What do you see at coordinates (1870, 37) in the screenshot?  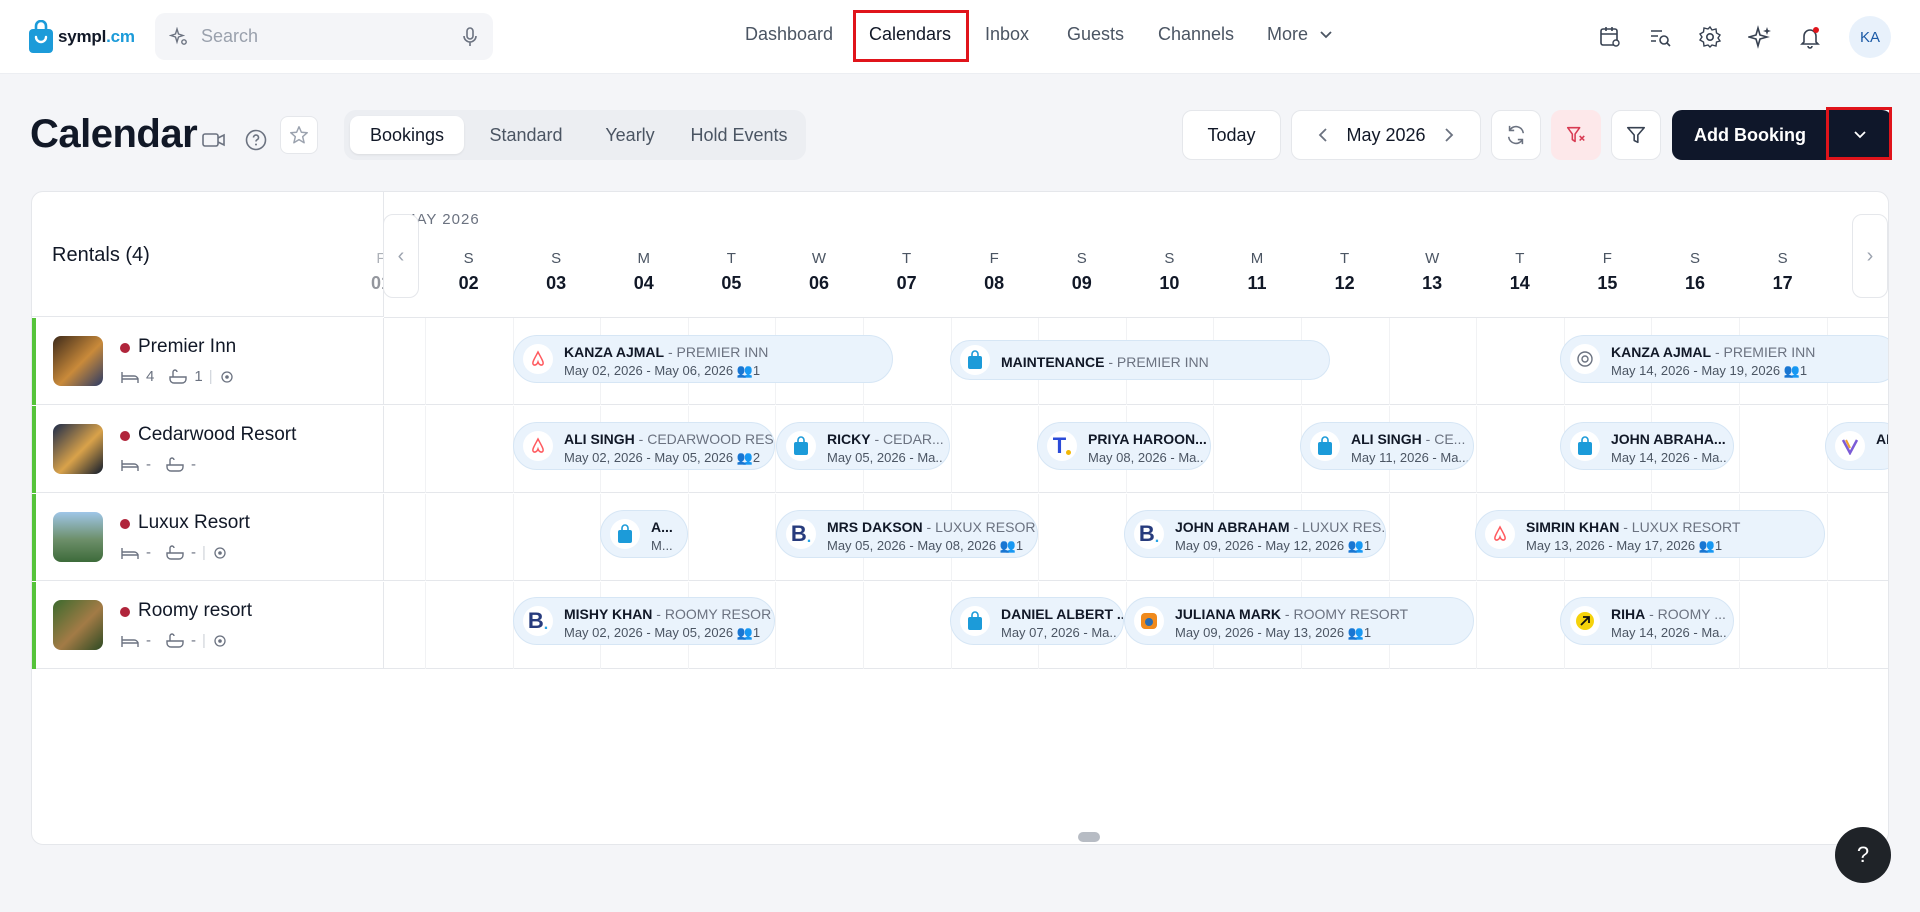 I see `user-avatar: KA` at bounding box center [1870, 37].